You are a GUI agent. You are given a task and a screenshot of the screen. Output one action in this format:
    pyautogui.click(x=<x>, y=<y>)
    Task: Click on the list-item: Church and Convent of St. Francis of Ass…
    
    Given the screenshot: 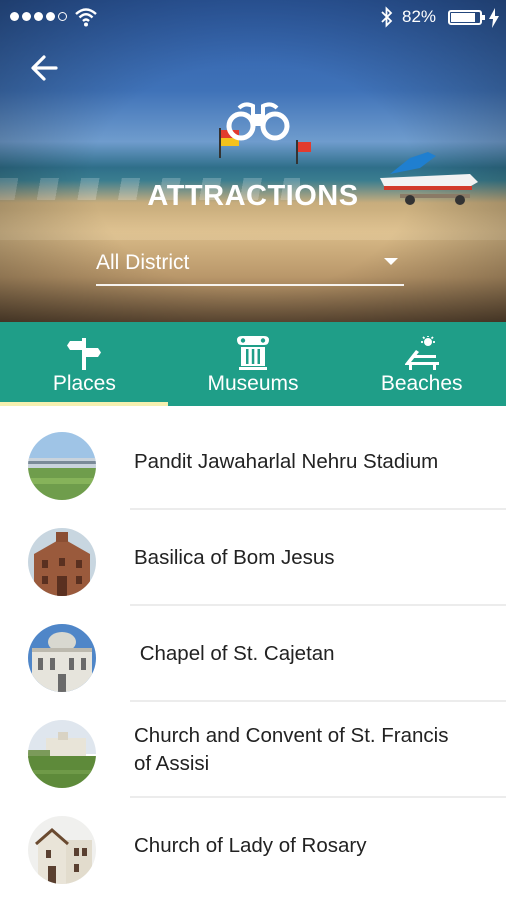 What is the action you would take?
    pyautogui.click(x=253, y=750)
    